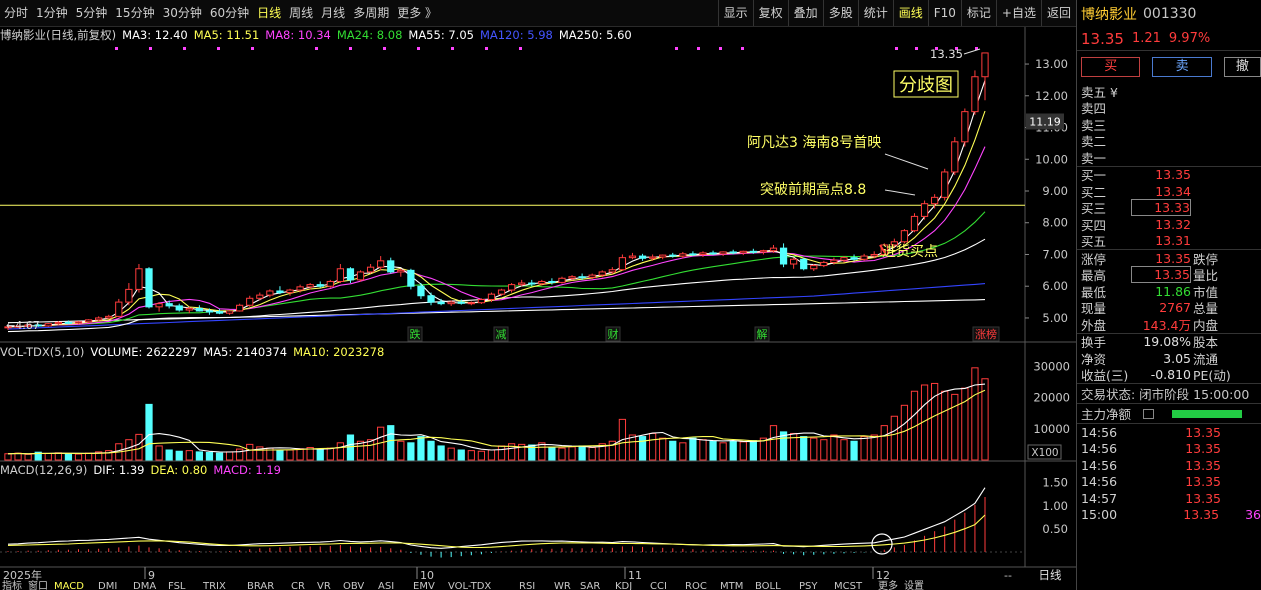 The image size is (1261, 590). Describe the element at coordinates (134, 13) in the screenshot. I see `period-tab: 15分钟` at that location.